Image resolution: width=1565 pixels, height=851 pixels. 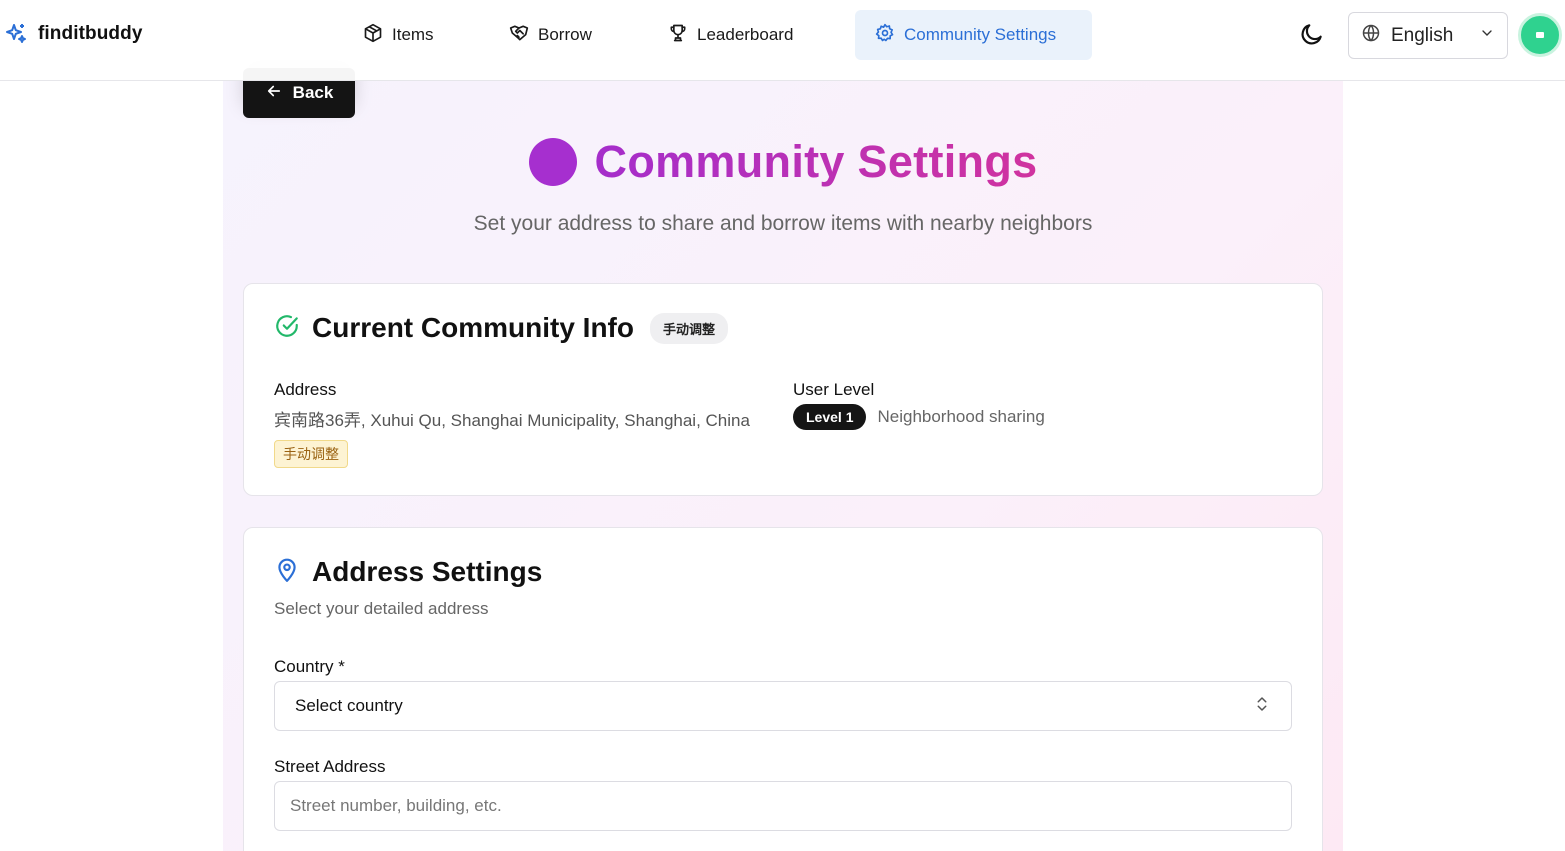 What do you see at coordinates (427, 571) in the screenshot?
I see `address-settings-title: Address Settings` at bounding box center [427, 571].